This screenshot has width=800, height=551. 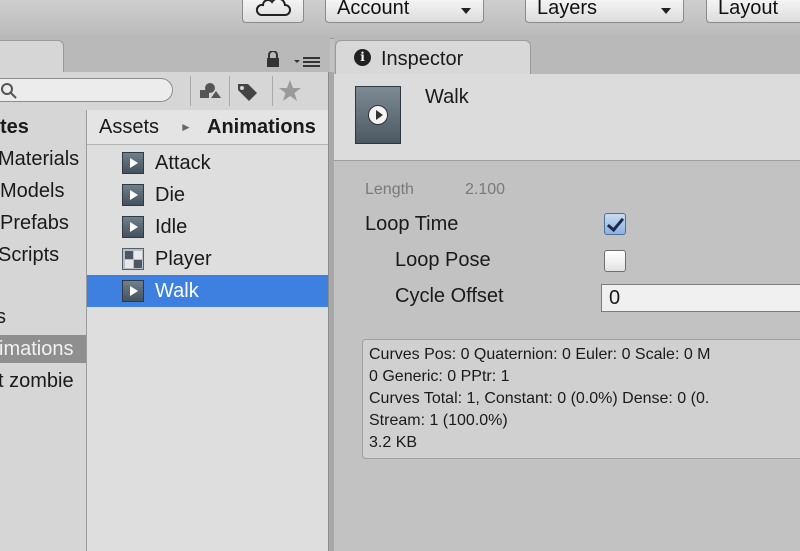 I want to click on file-label: Die, so click(x=170, y=195).